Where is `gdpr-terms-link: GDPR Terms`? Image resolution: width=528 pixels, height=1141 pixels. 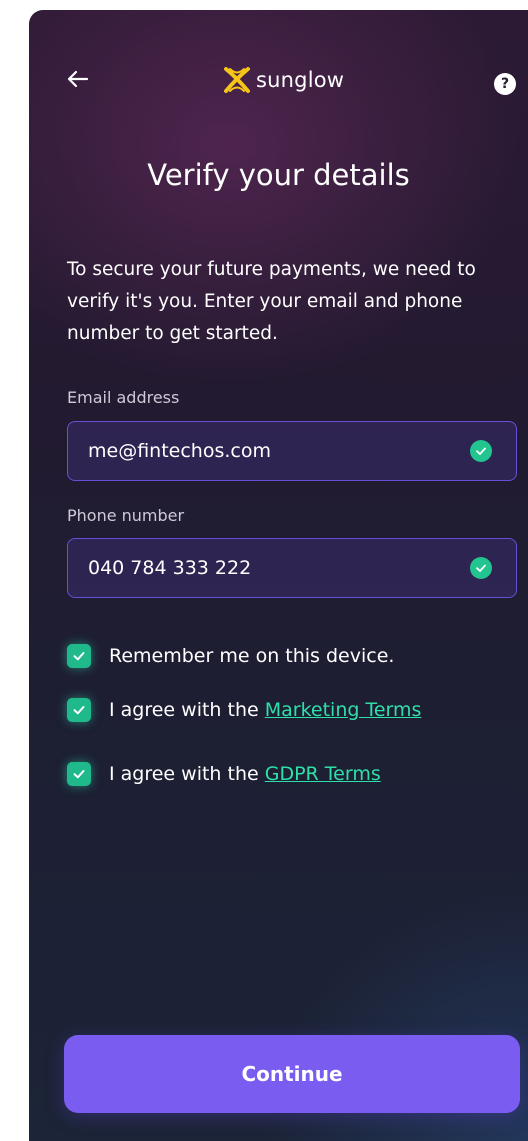 gdpr-terms-link: GDPR Terms is located at coordinates (323, 774).